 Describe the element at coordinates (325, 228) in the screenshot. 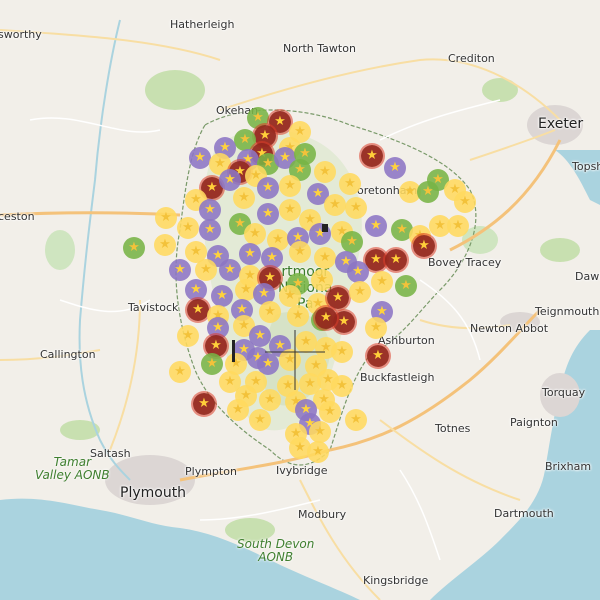

I see `cursor-mark` at that location.